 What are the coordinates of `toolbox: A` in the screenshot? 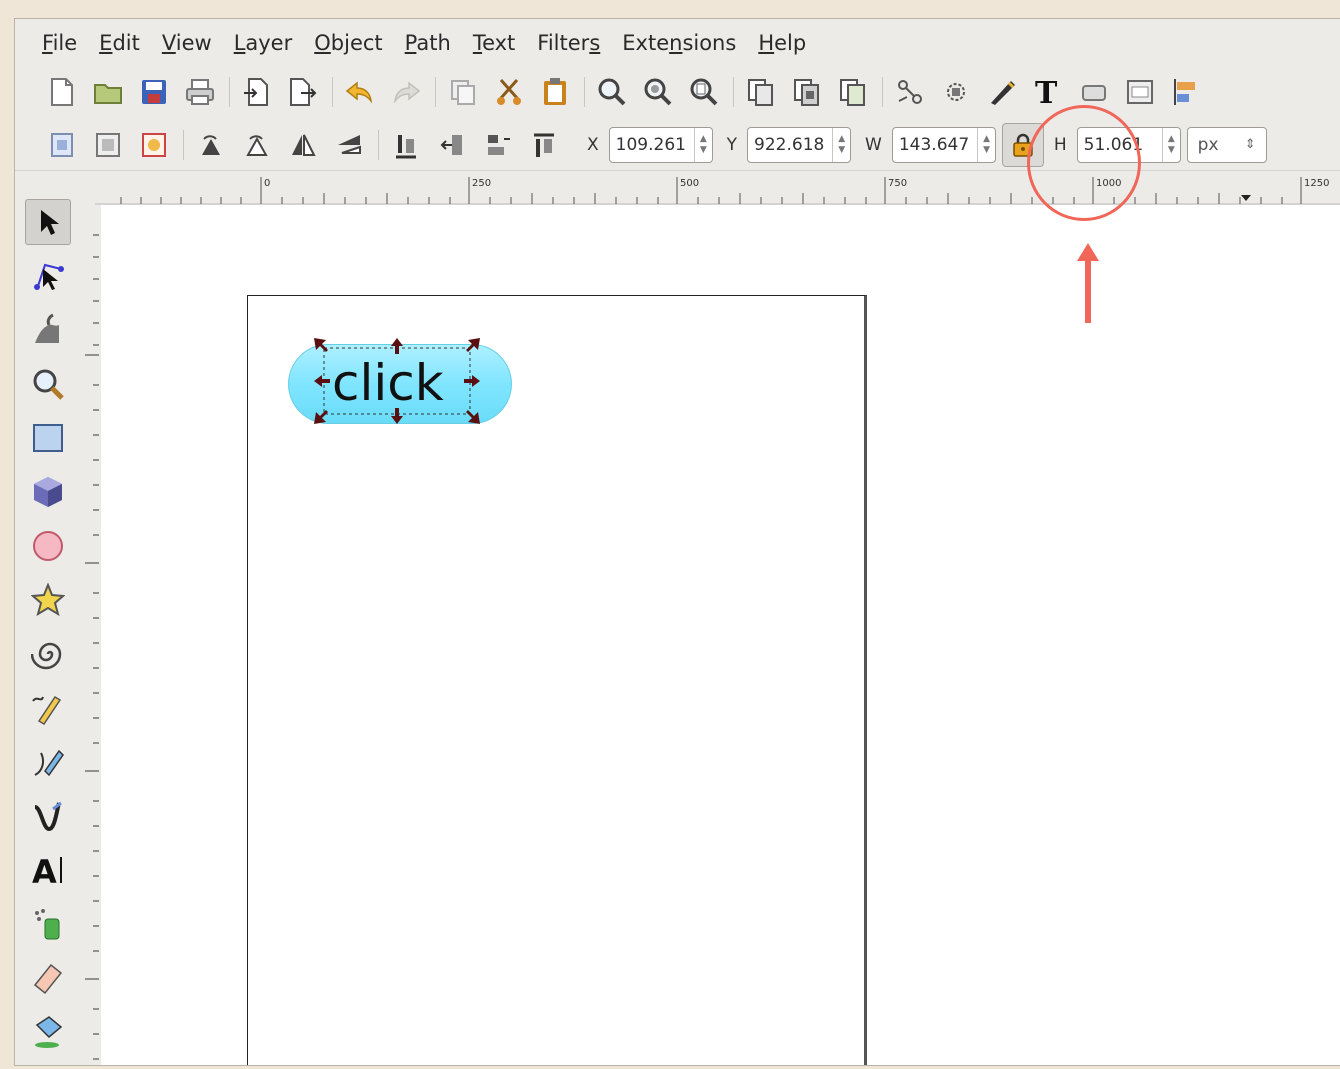 It's located at (48, 632).